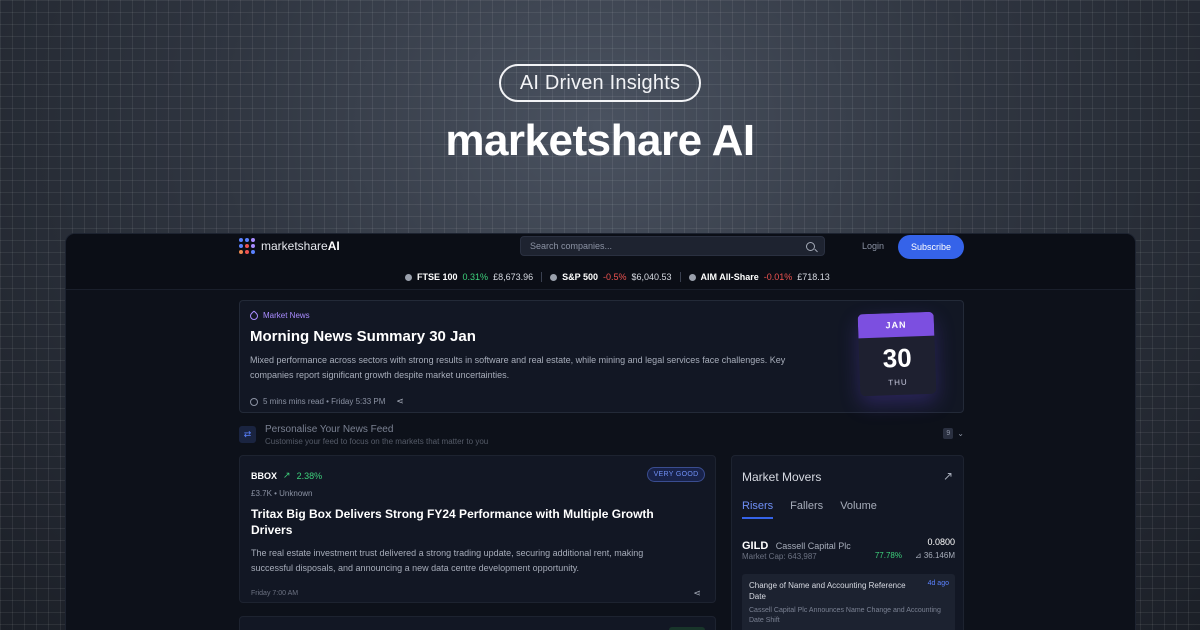  I want to click on article-change: 2.38%, so click(309, 475).